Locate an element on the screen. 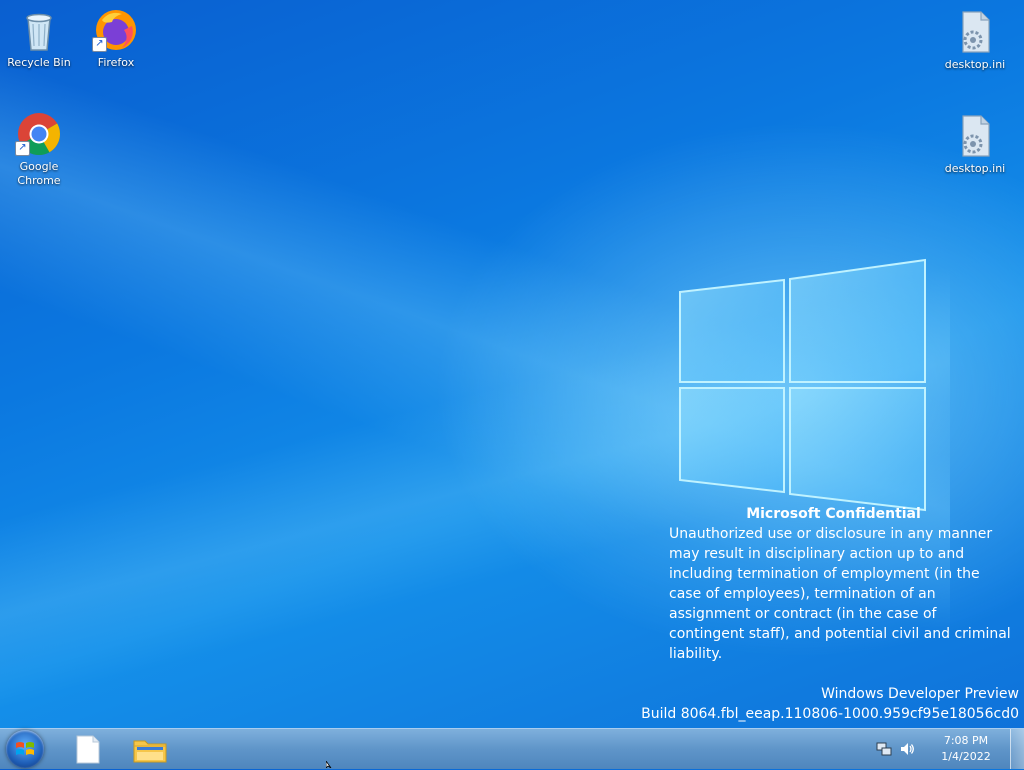  show-desktop-button is located at coordinates (1017, 749).